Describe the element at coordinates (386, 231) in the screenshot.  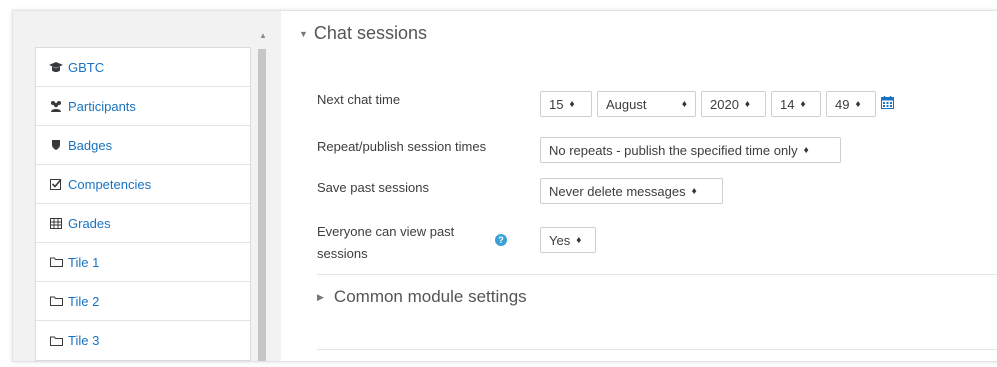
I see `everyone-view-label-line1: Everyone can view past` at that location.